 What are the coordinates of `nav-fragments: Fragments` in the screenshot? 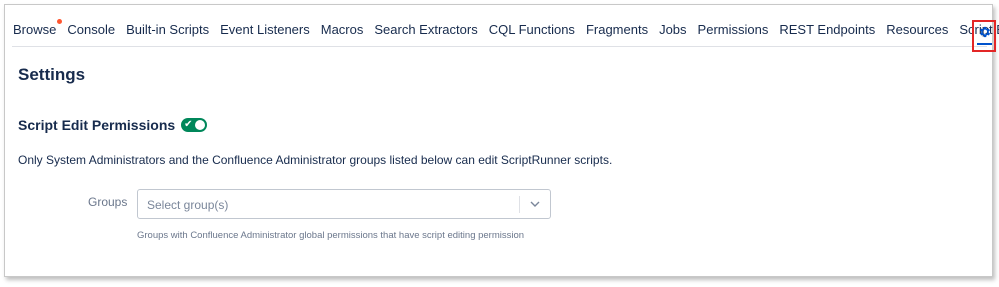 It's located at (617, 26).